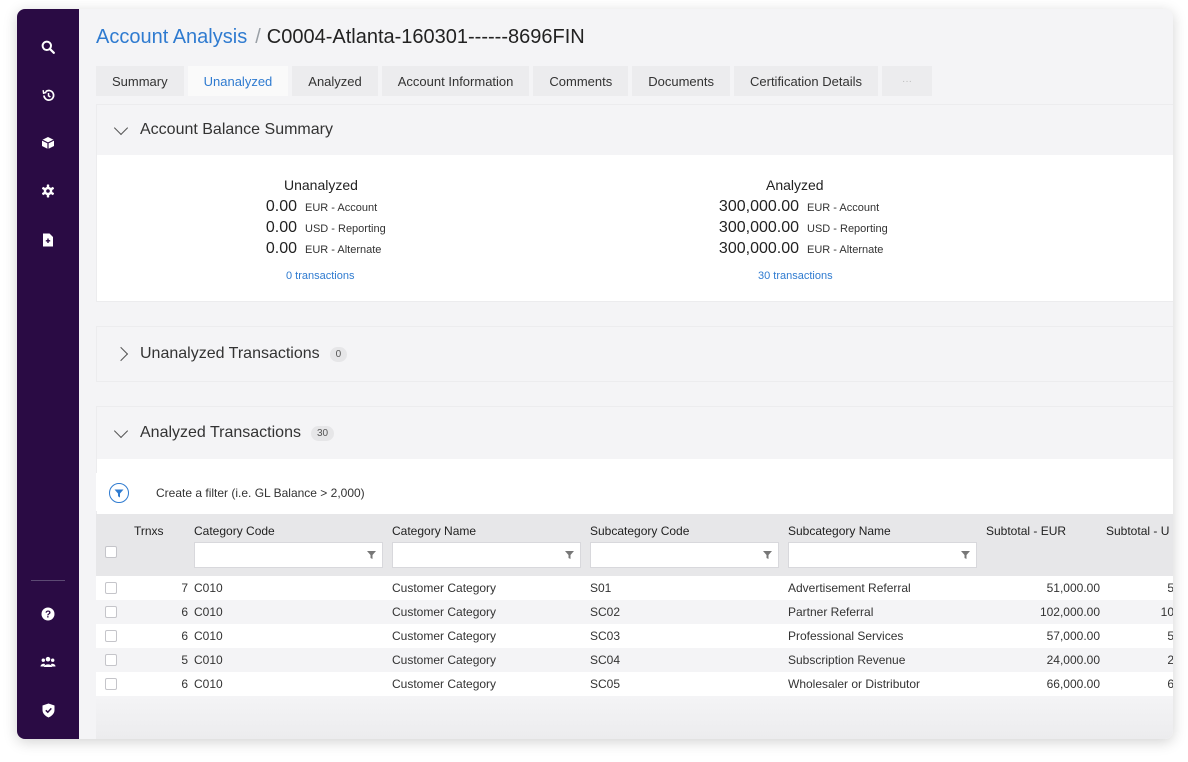 The height and width of the screenshot is (762, 1188). I want to click on cell-subcategory-code: S01, so click(601, 588).